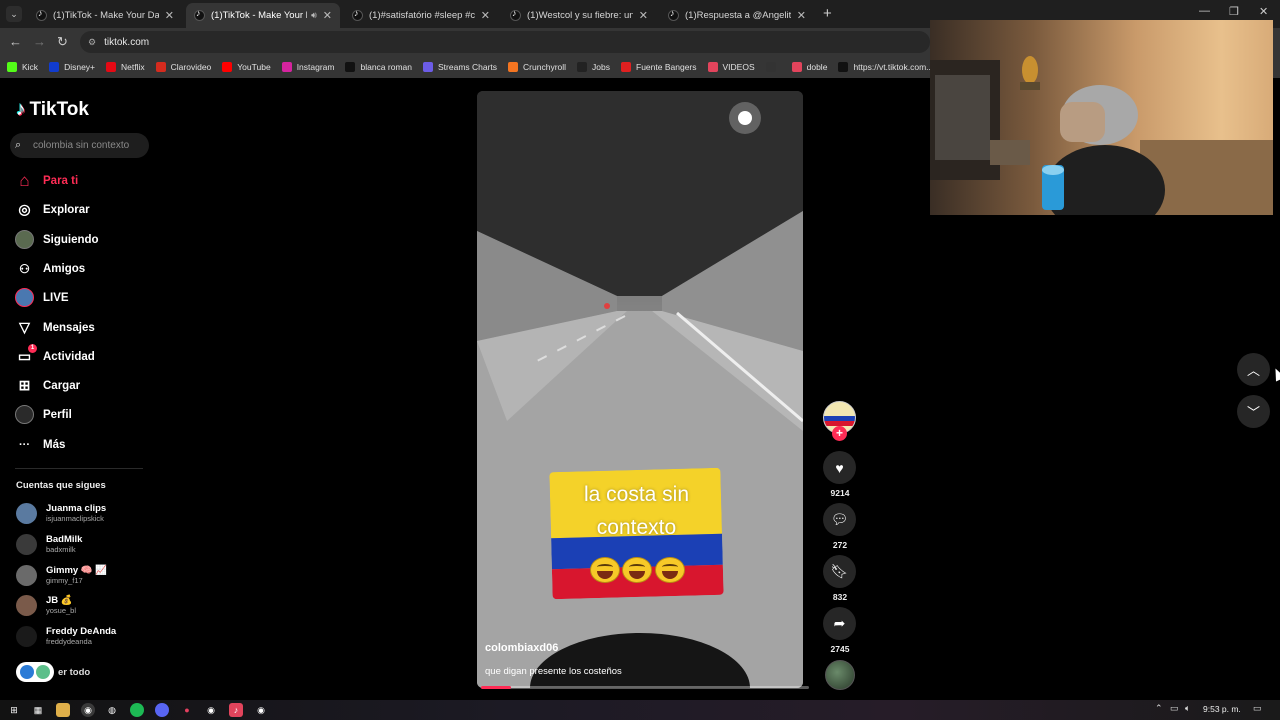 The height and width of the screenshot is (720, 1280). Describe the element at coordinates (63, 710) in the screenshot. I see `file-explorer-icon` at that location.